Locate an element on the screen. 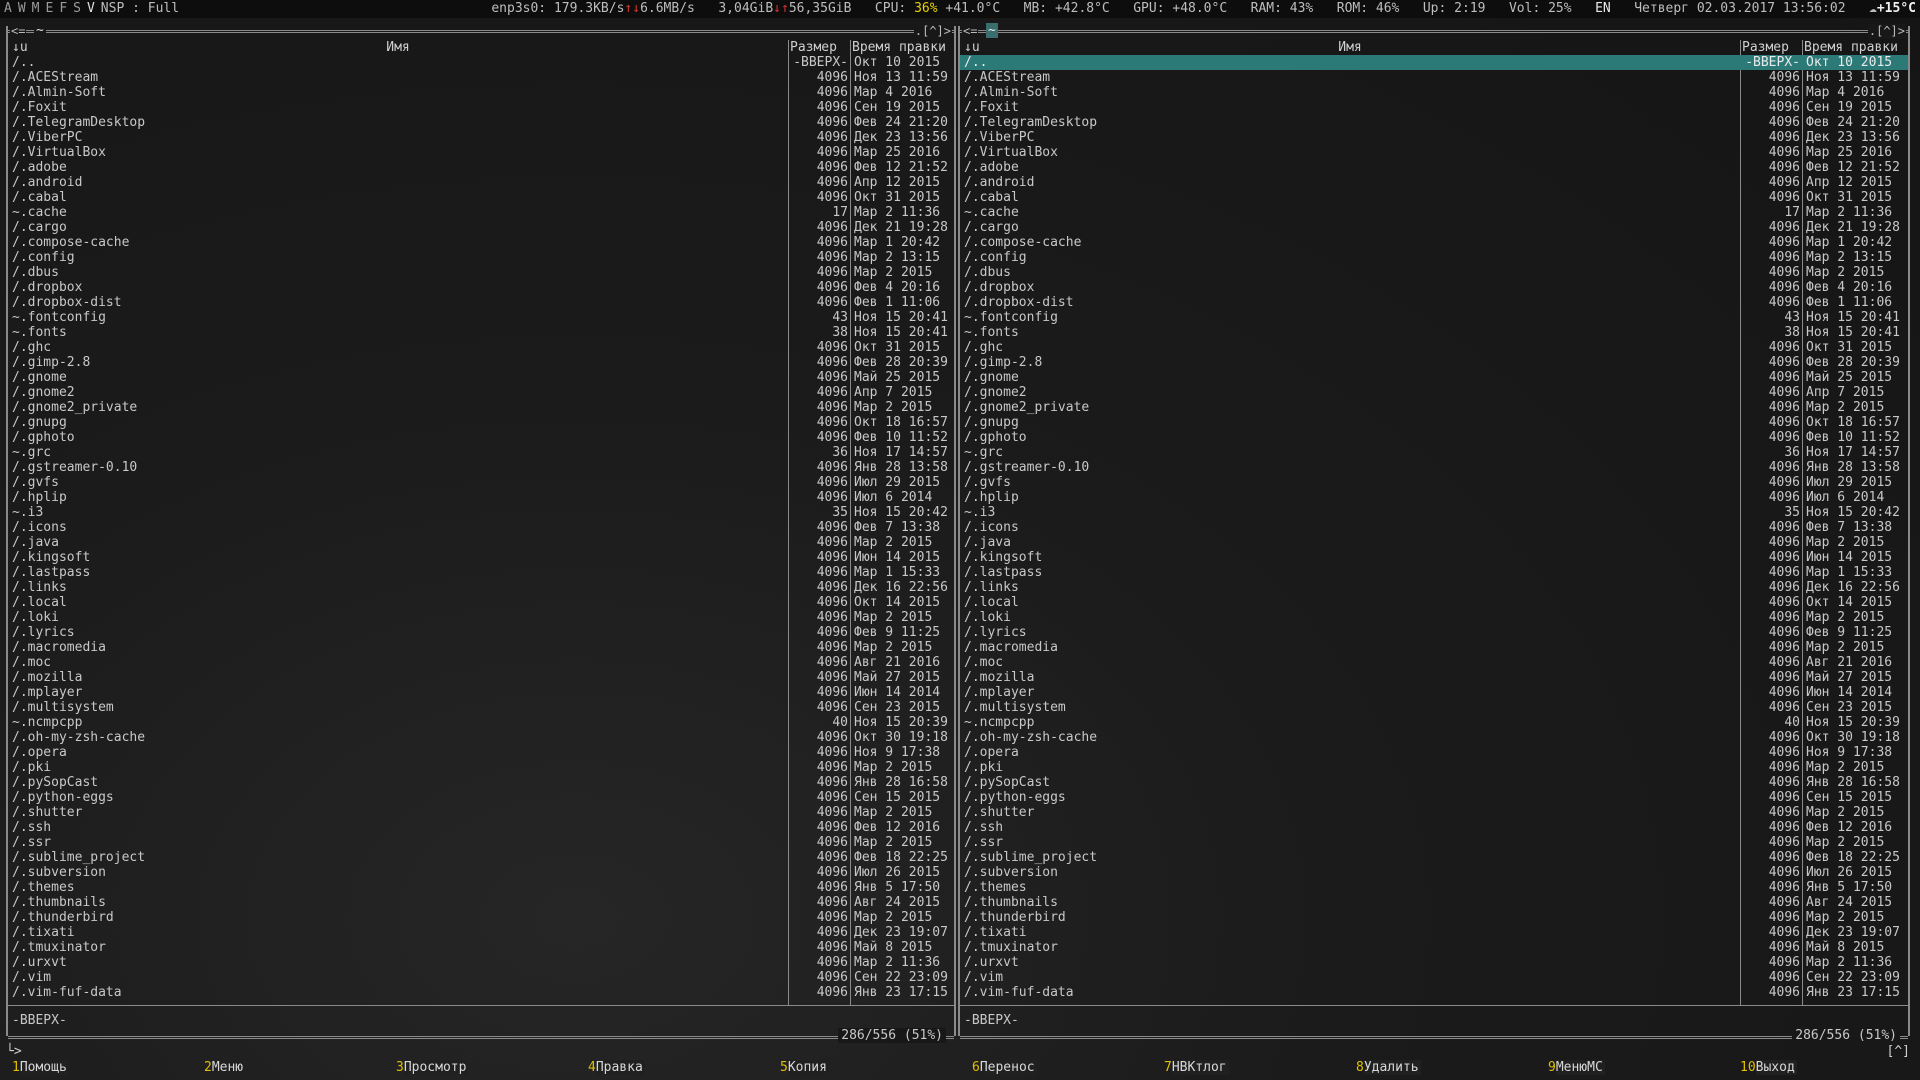  file-row: /.ssr 4096 Мар 2 2015 is located at coordinates (1434, 842).